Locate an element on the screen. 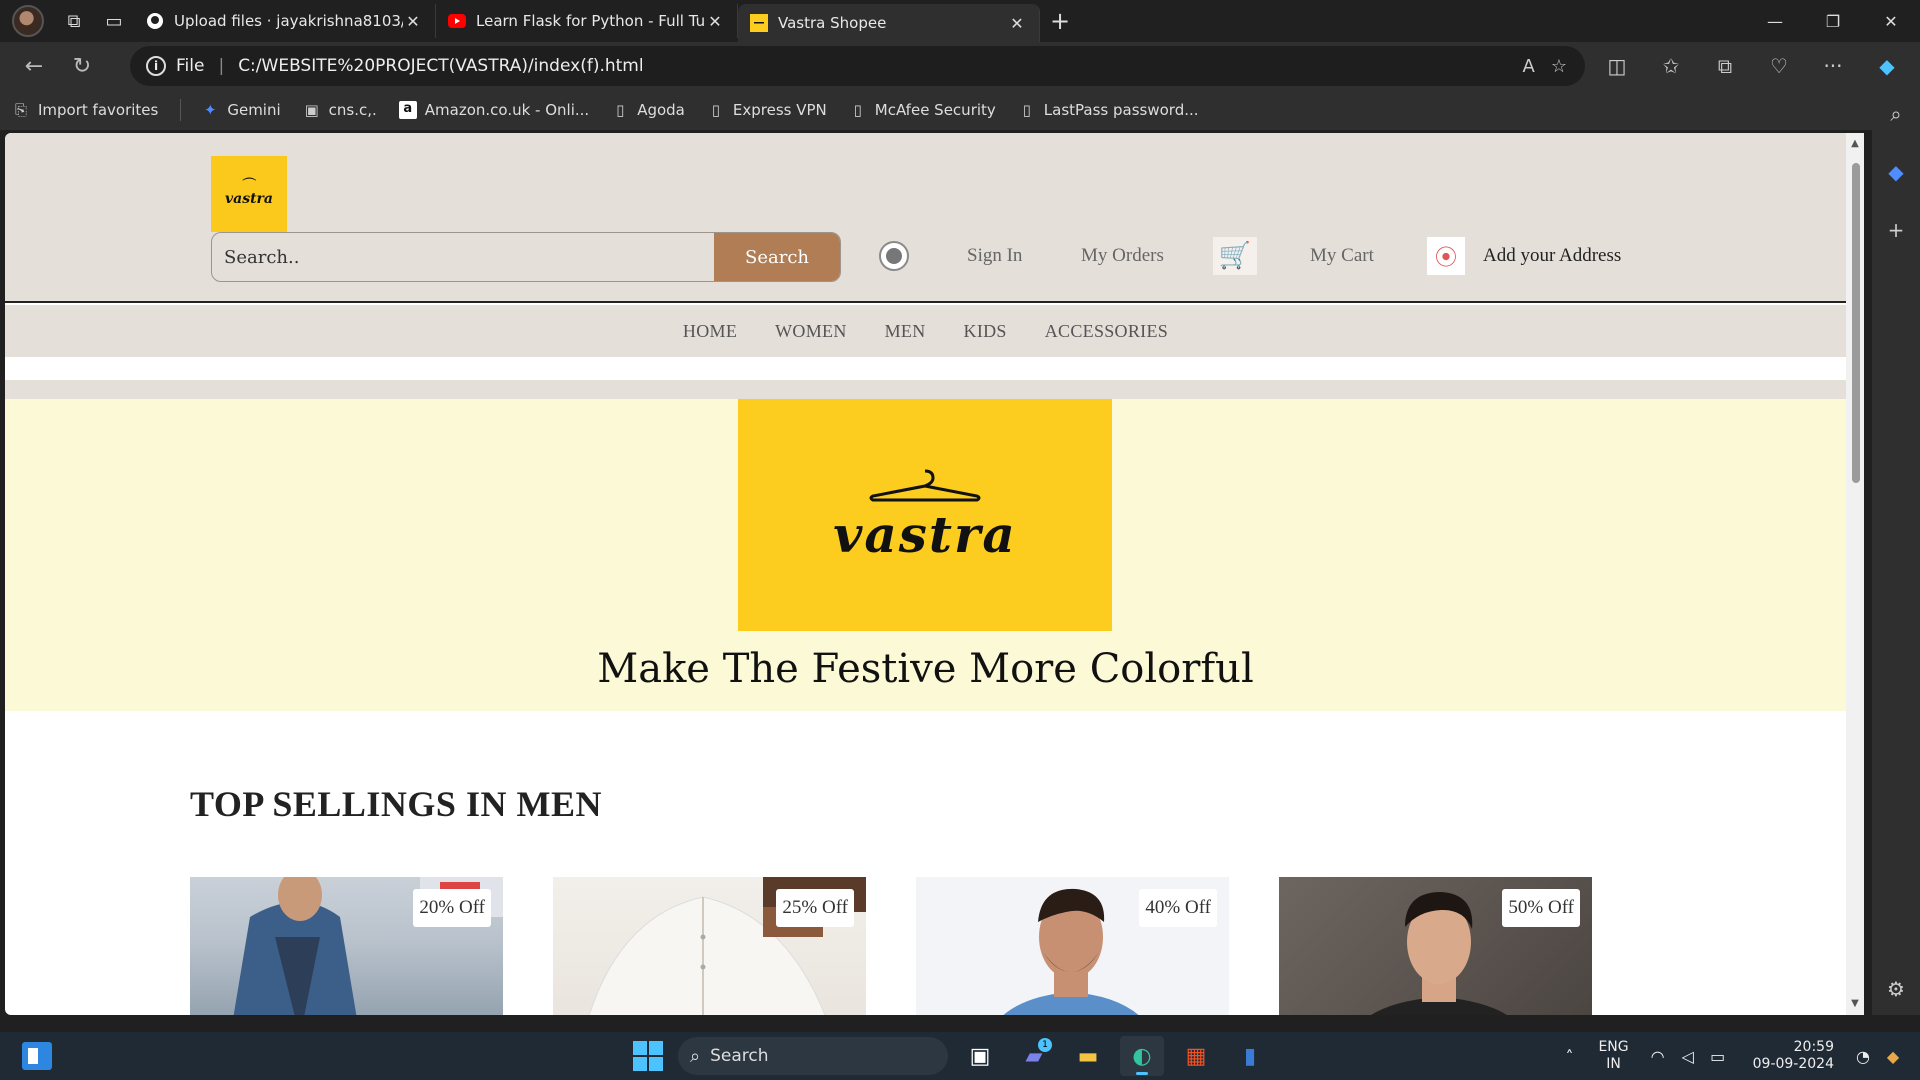  youtube-icon is located at coordinates (457, 21).